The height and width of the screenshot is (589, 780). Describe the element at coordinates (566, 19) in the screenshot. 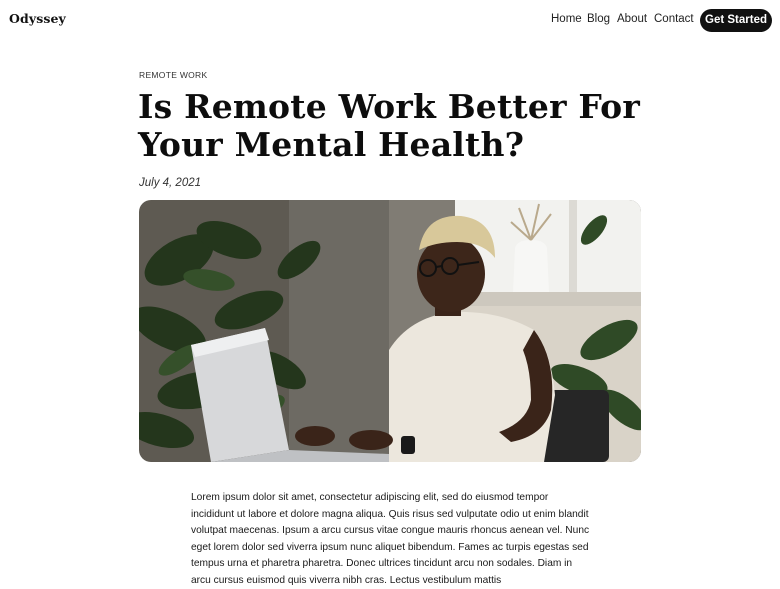

I see `nav-link-home: Home` at that location.